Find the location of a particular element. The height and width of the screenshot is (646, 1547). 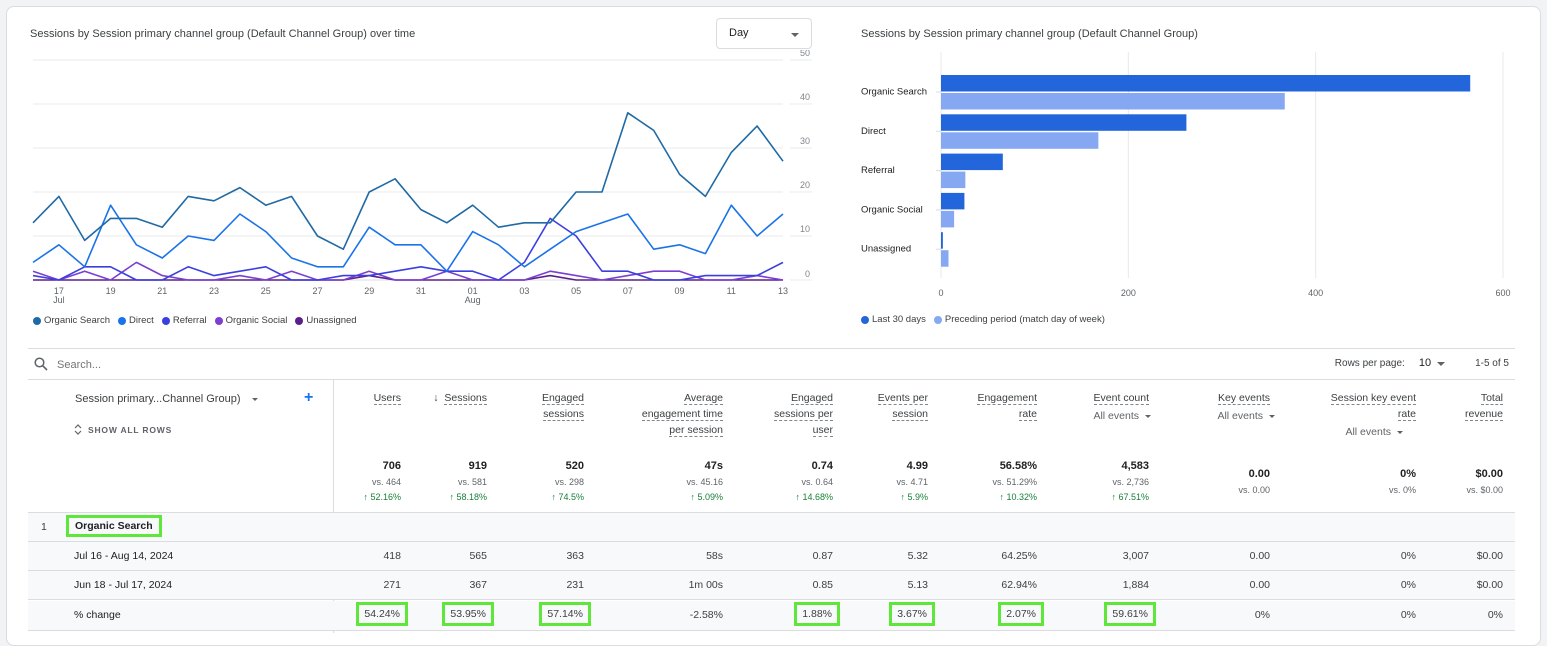

column-header-label: Events per is located at coordinates (902, 398).